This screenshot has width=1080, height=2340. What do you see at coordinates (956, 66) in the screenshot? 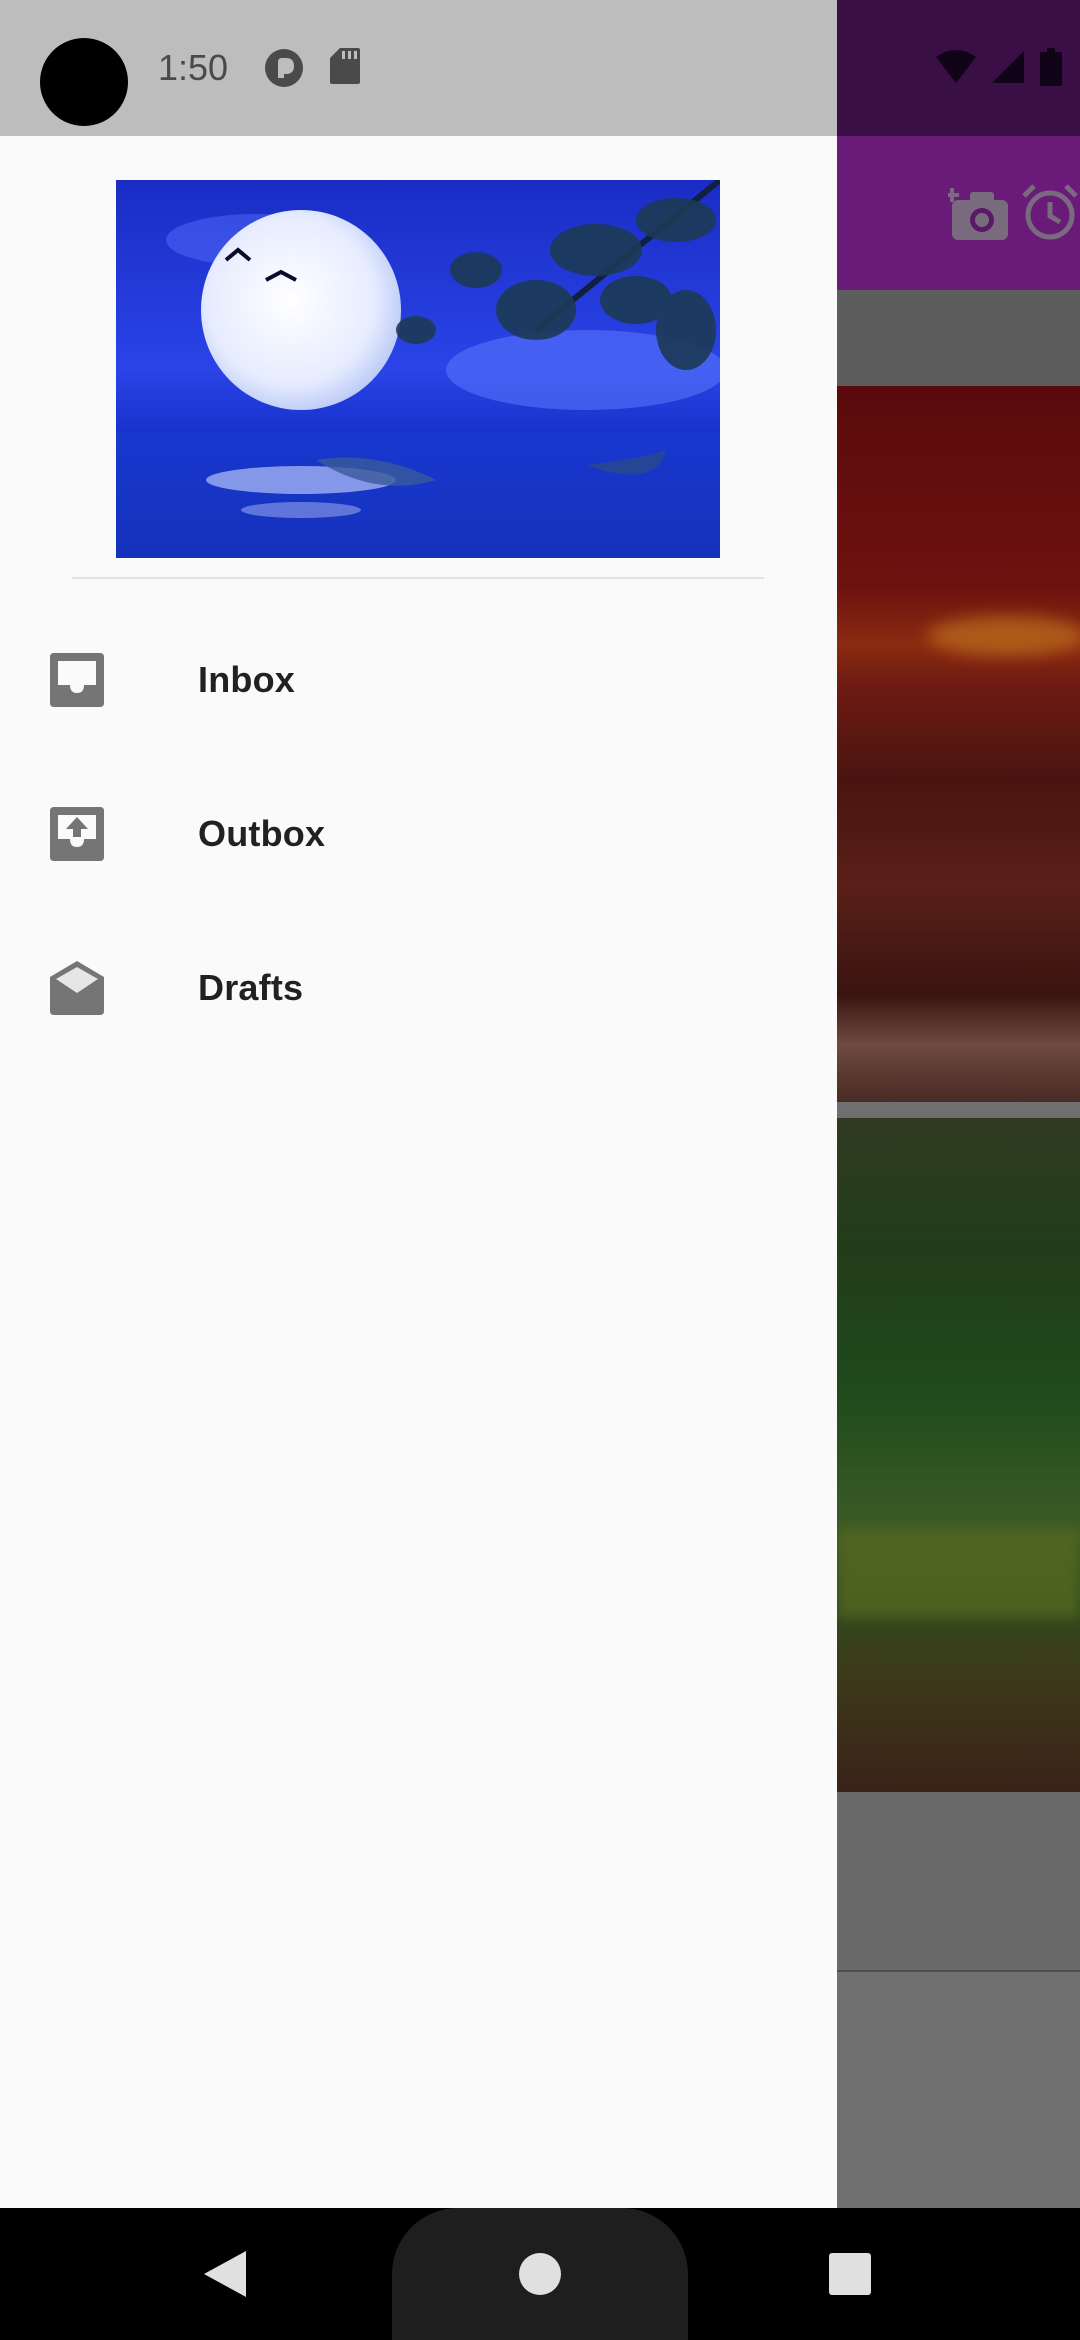
I see `wifi-icon` at bounding box center [956, 66].